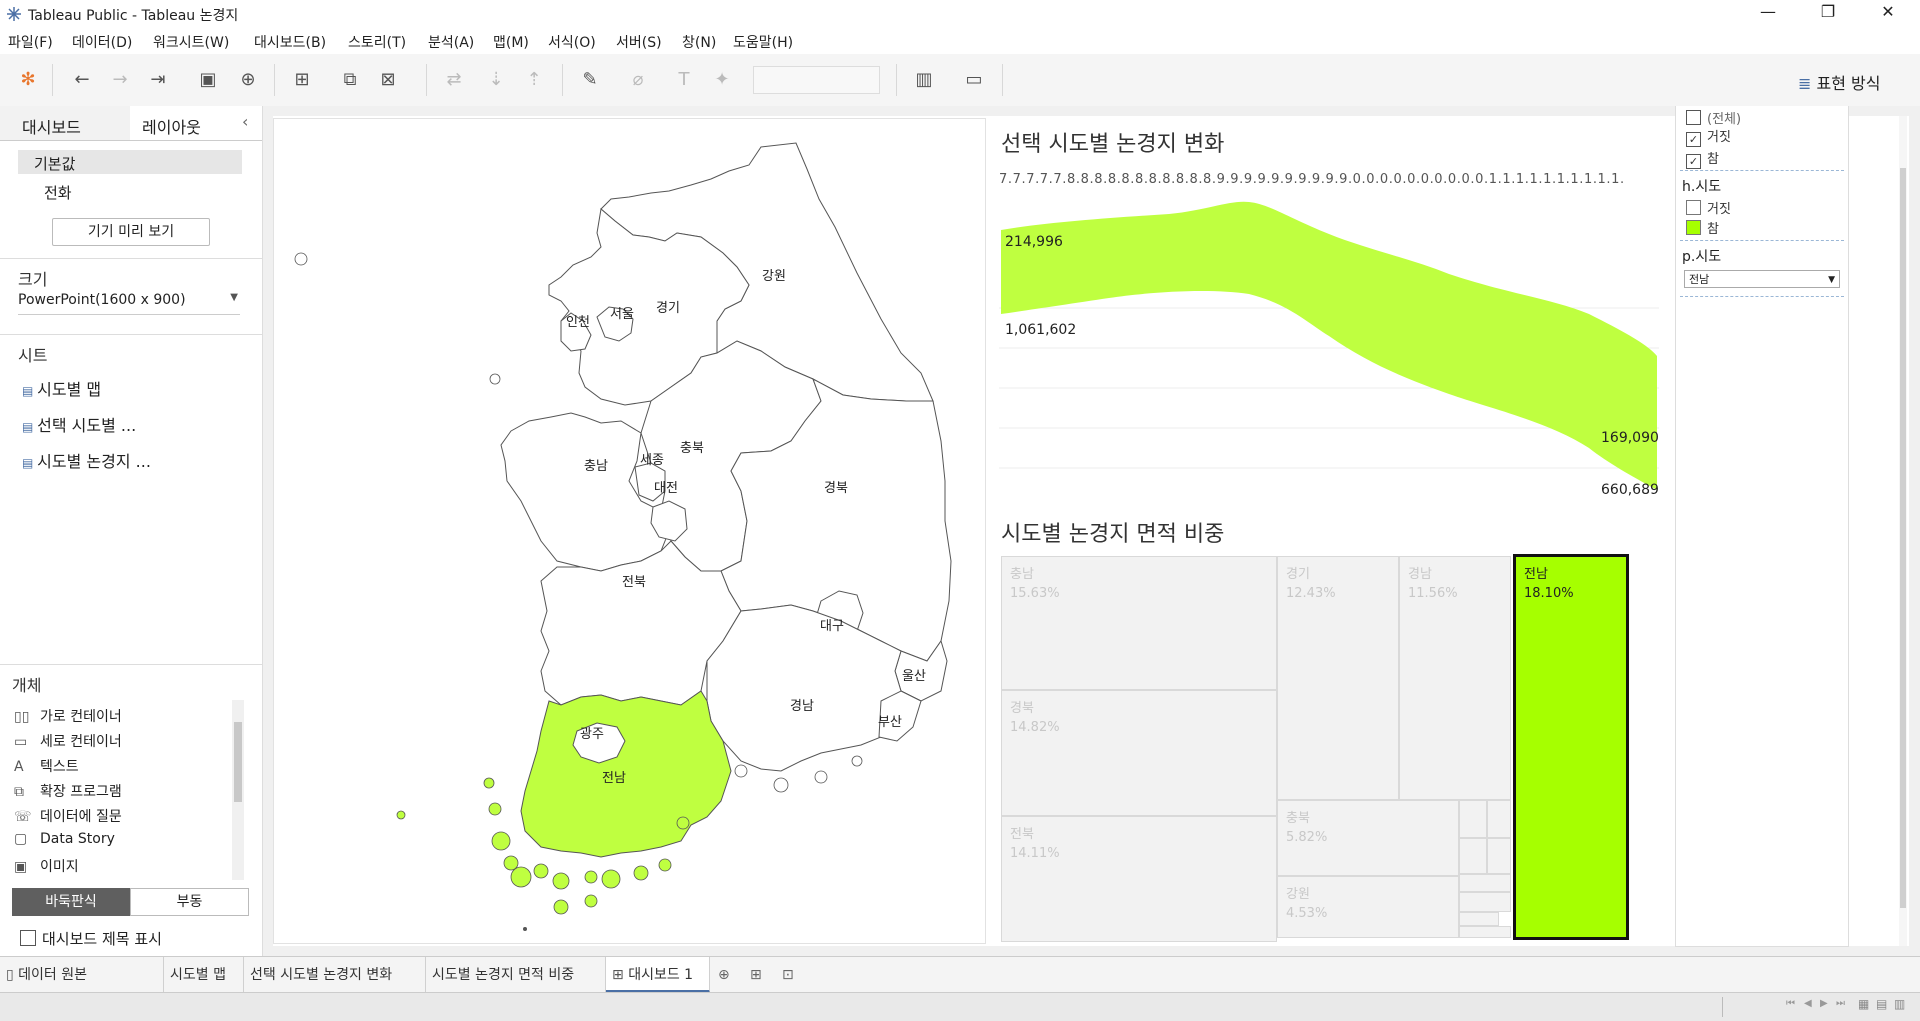 The height and width of the screenshot is (1021, 1920). Describe the element at coordinates (1368, 907) in the screenshot. I see `treemap-cell-gangwon: 강원 4.53%` at that location.